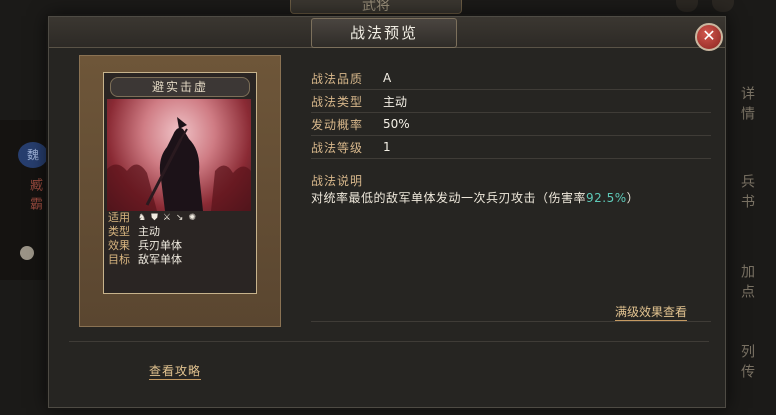 This screenshot has height=415, width=776. I want to click on tab-biography: 列传, so click(747, 364).